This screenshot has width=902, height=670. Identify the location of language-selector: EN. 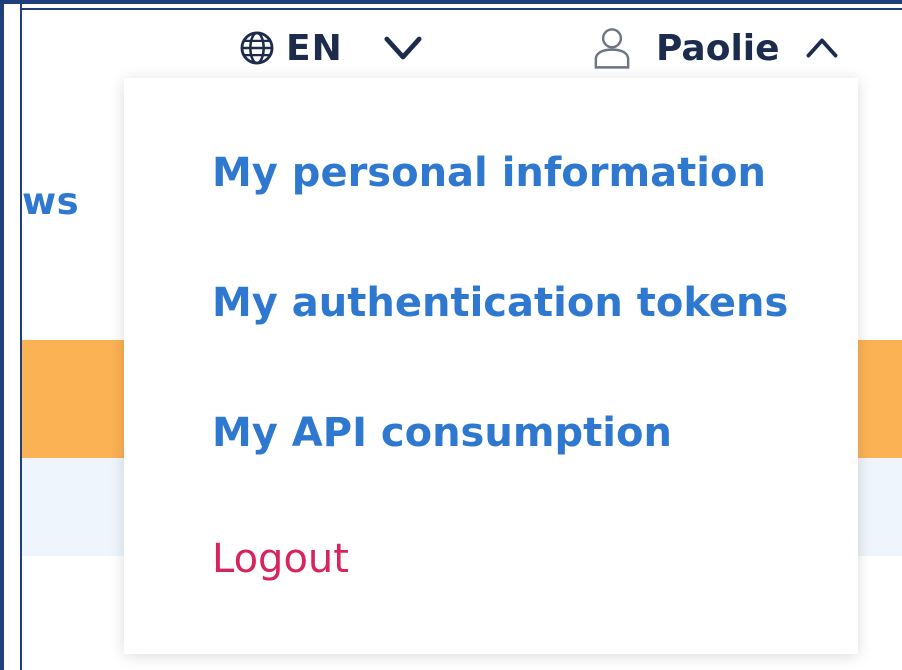
(331, 48).